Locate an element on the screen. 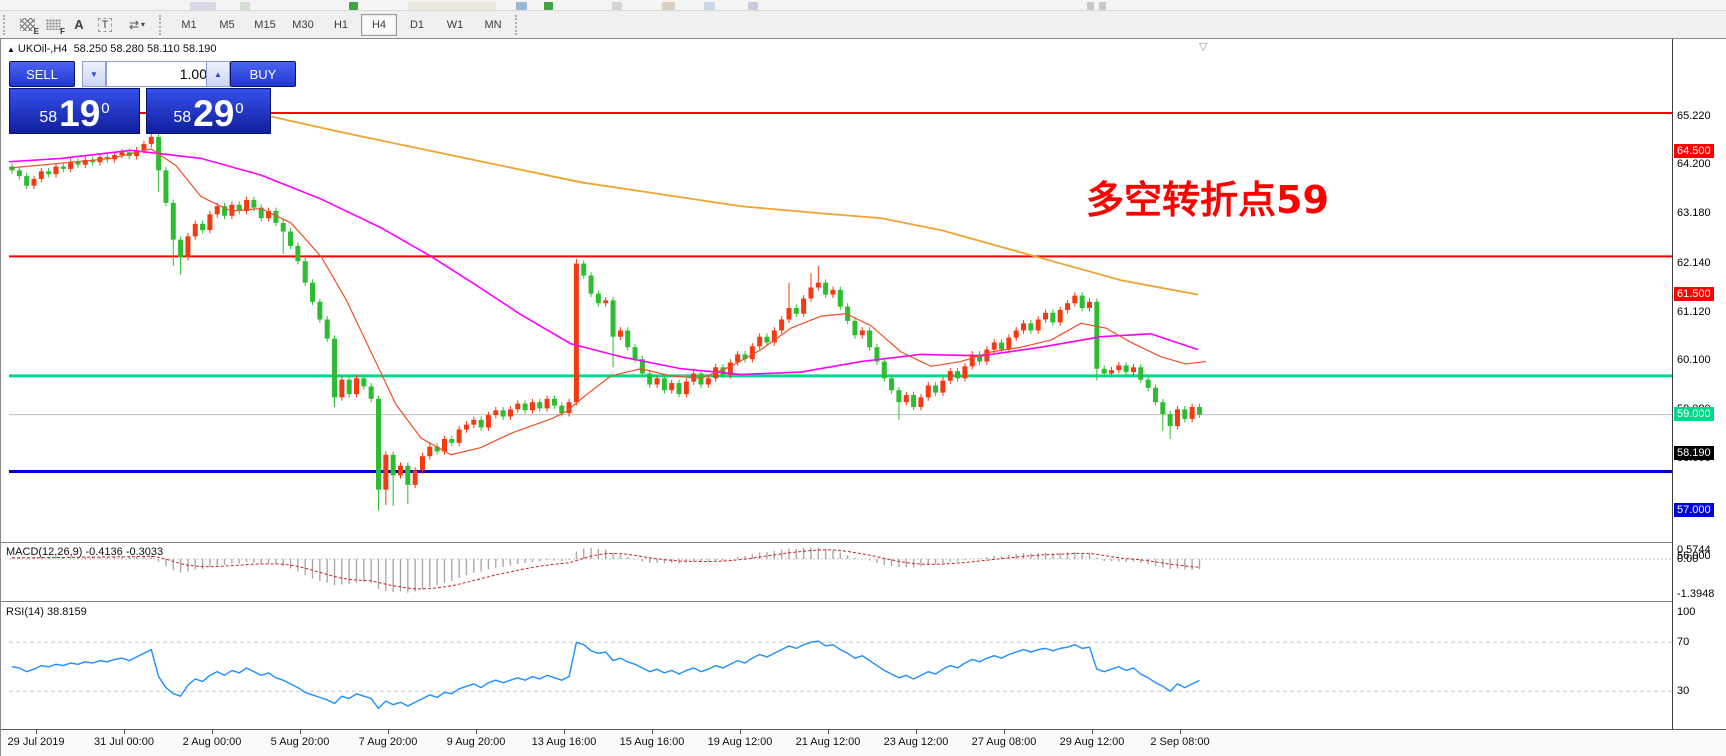 The height and width of the screenshot is (756, 1726). timeframe-button-d1: D1 is located at coordinates (417, 25).